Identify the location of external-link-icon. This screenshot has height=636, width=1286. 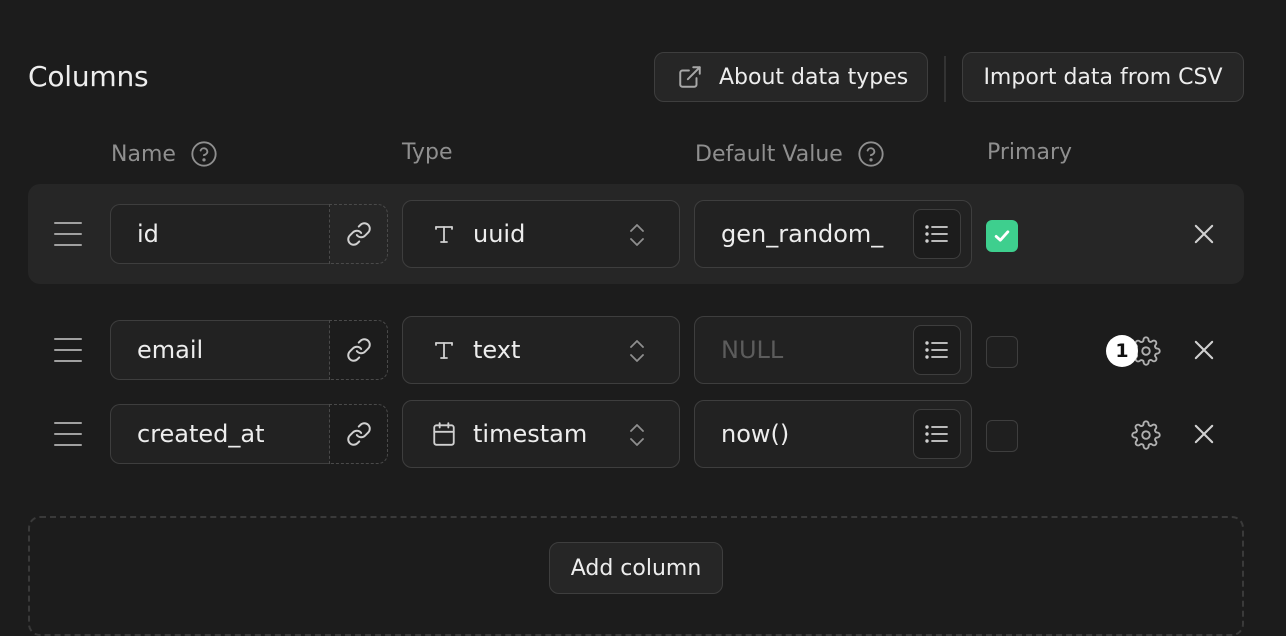
(690, 77).